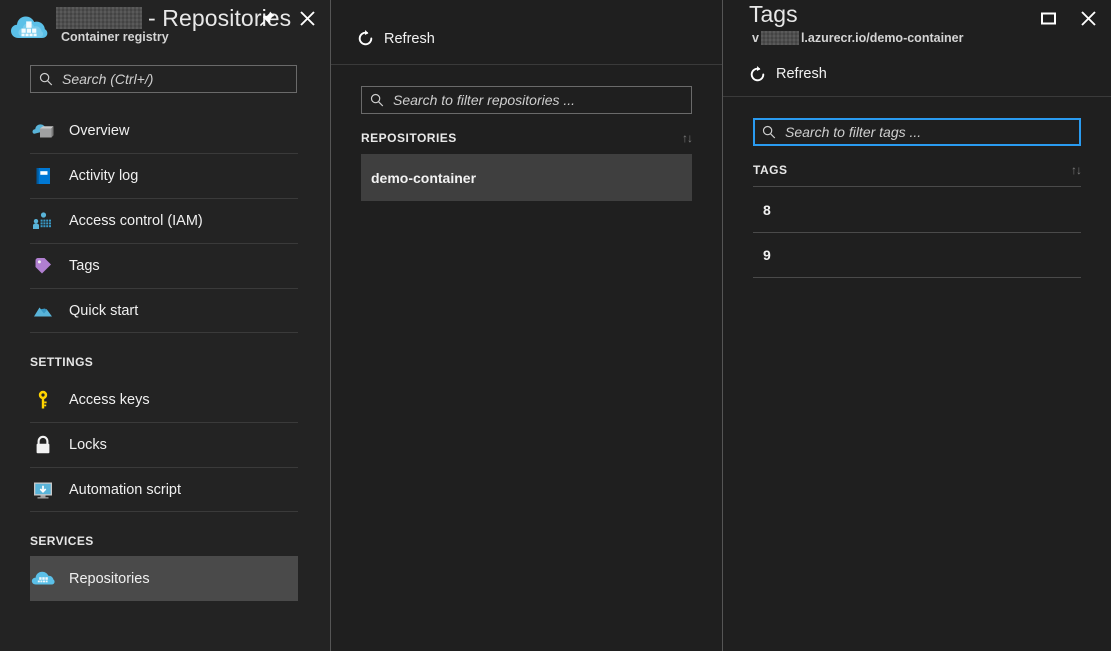 This screenshot has width=1111, height=651. I want to click on sidebar-item-access-control: Access control (IAM), so click(164, 220).